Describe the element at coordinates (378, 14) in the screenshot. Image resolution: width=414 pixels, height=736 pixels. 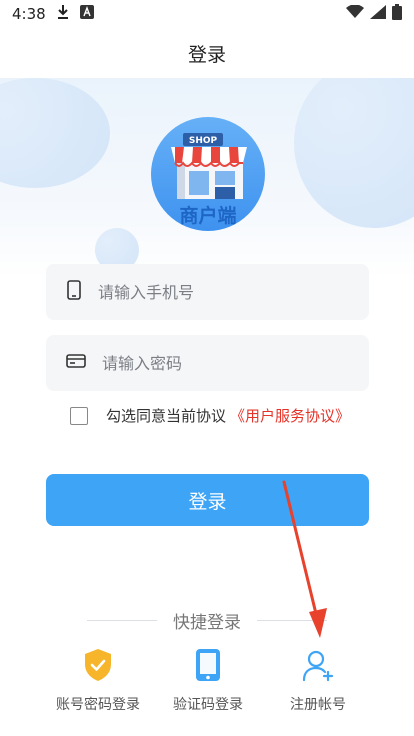
I see `signal-icon` at that location.